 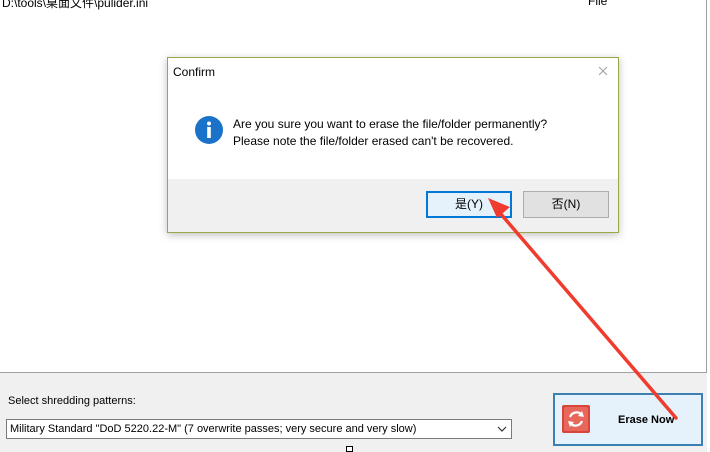 What do you see at coordinates (349, 449) in the screenshot?
I see `resize-handle` at bounding box center [349, 449].